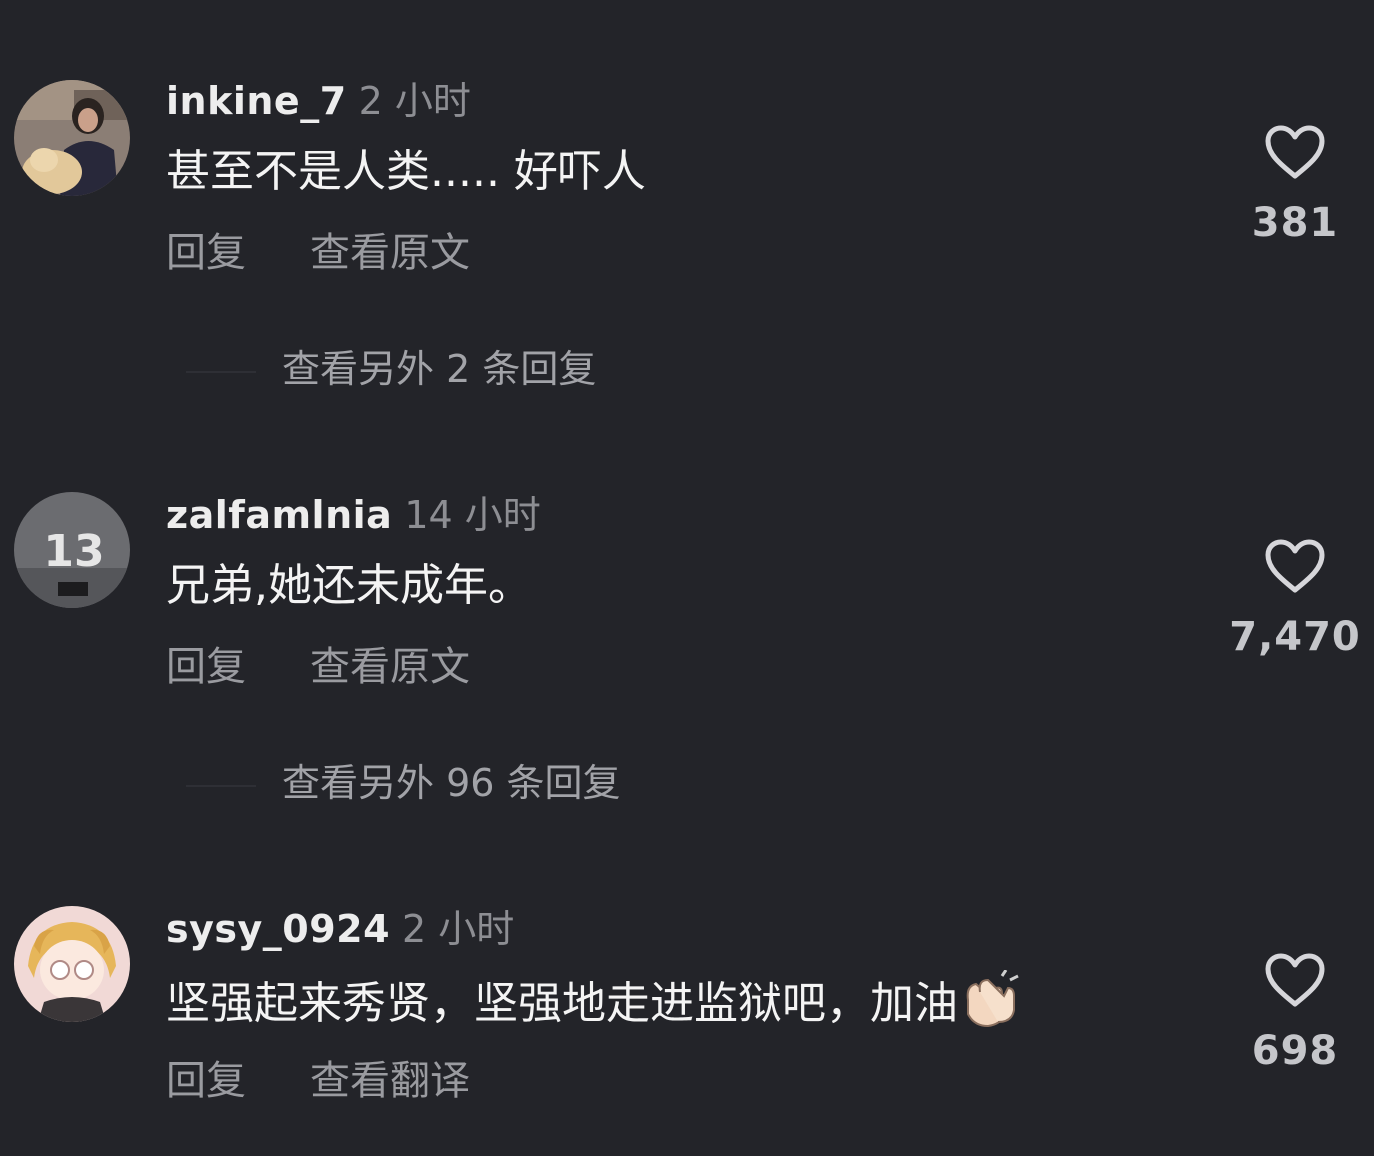 The image size is (1374, 1156). What do you see at coordinates (278, 929) in the screenshot?
I see `username: sysy_0924` at bounding box center [278, 929].